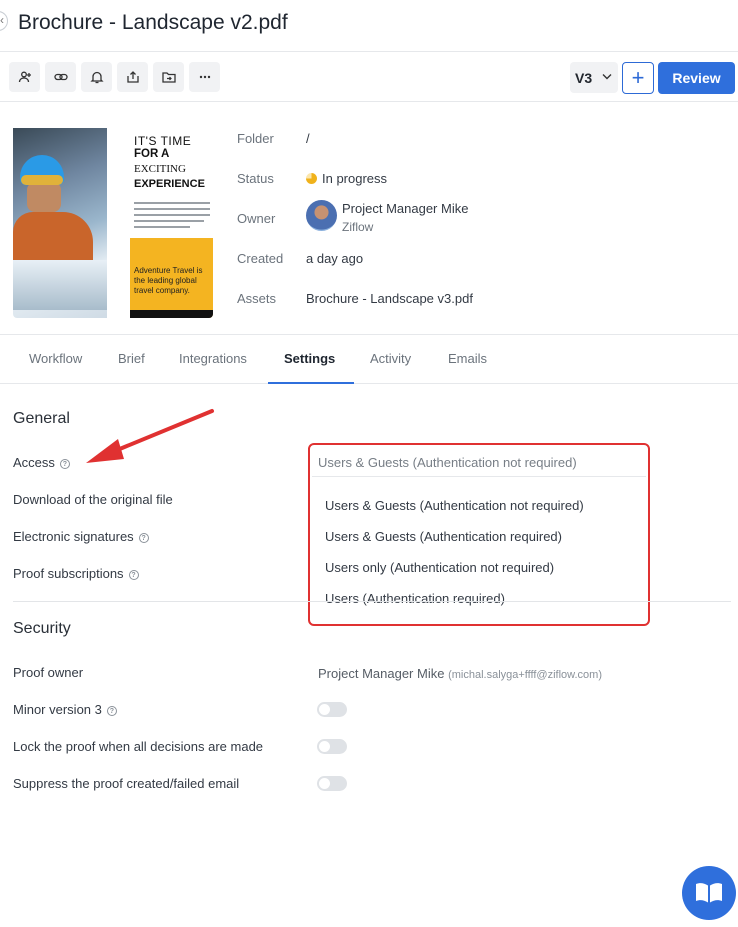 This screenshot has height=927, width=738. What do you see at coordinates (696, 78) in the screenshot?
I see `review-button: Review` at bounding box center [696, 78].